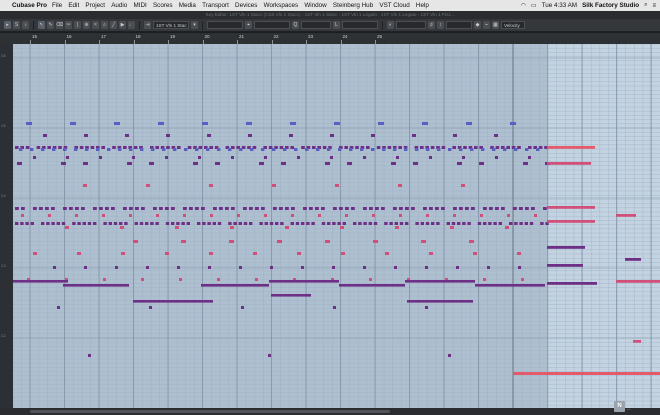  I want to click on battery-icon: ▭, so click(534, 5).